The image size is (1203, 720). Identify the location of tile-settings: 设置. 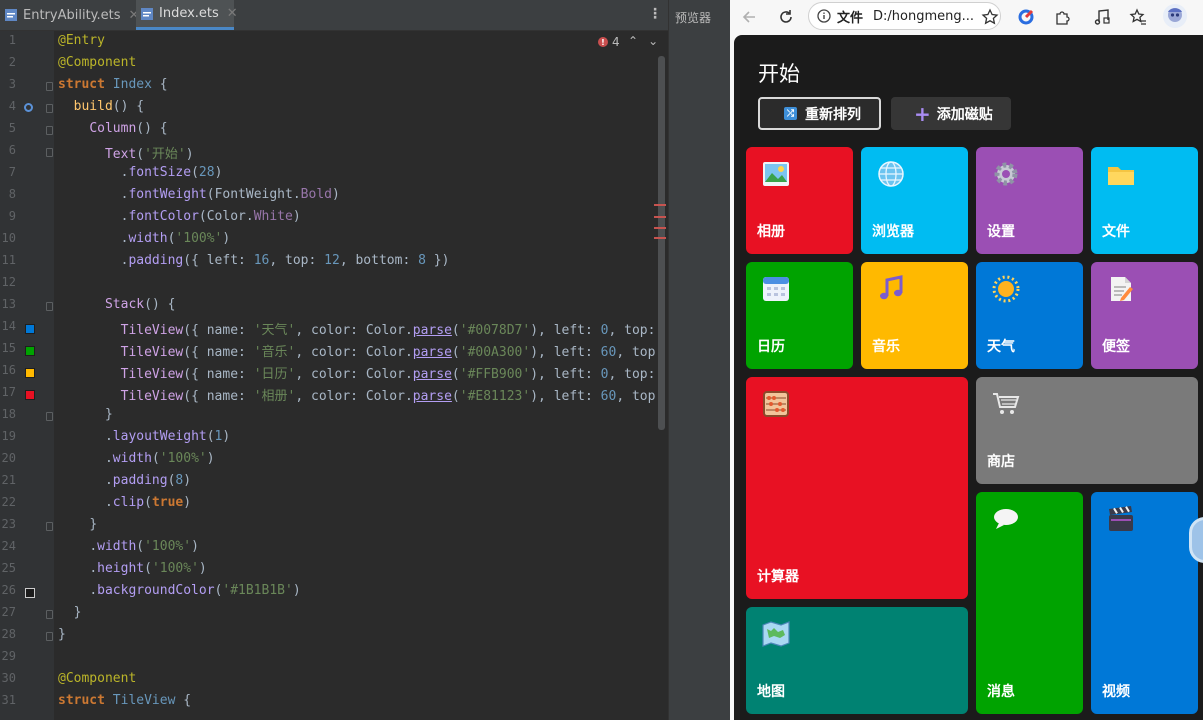
(1029, 200).